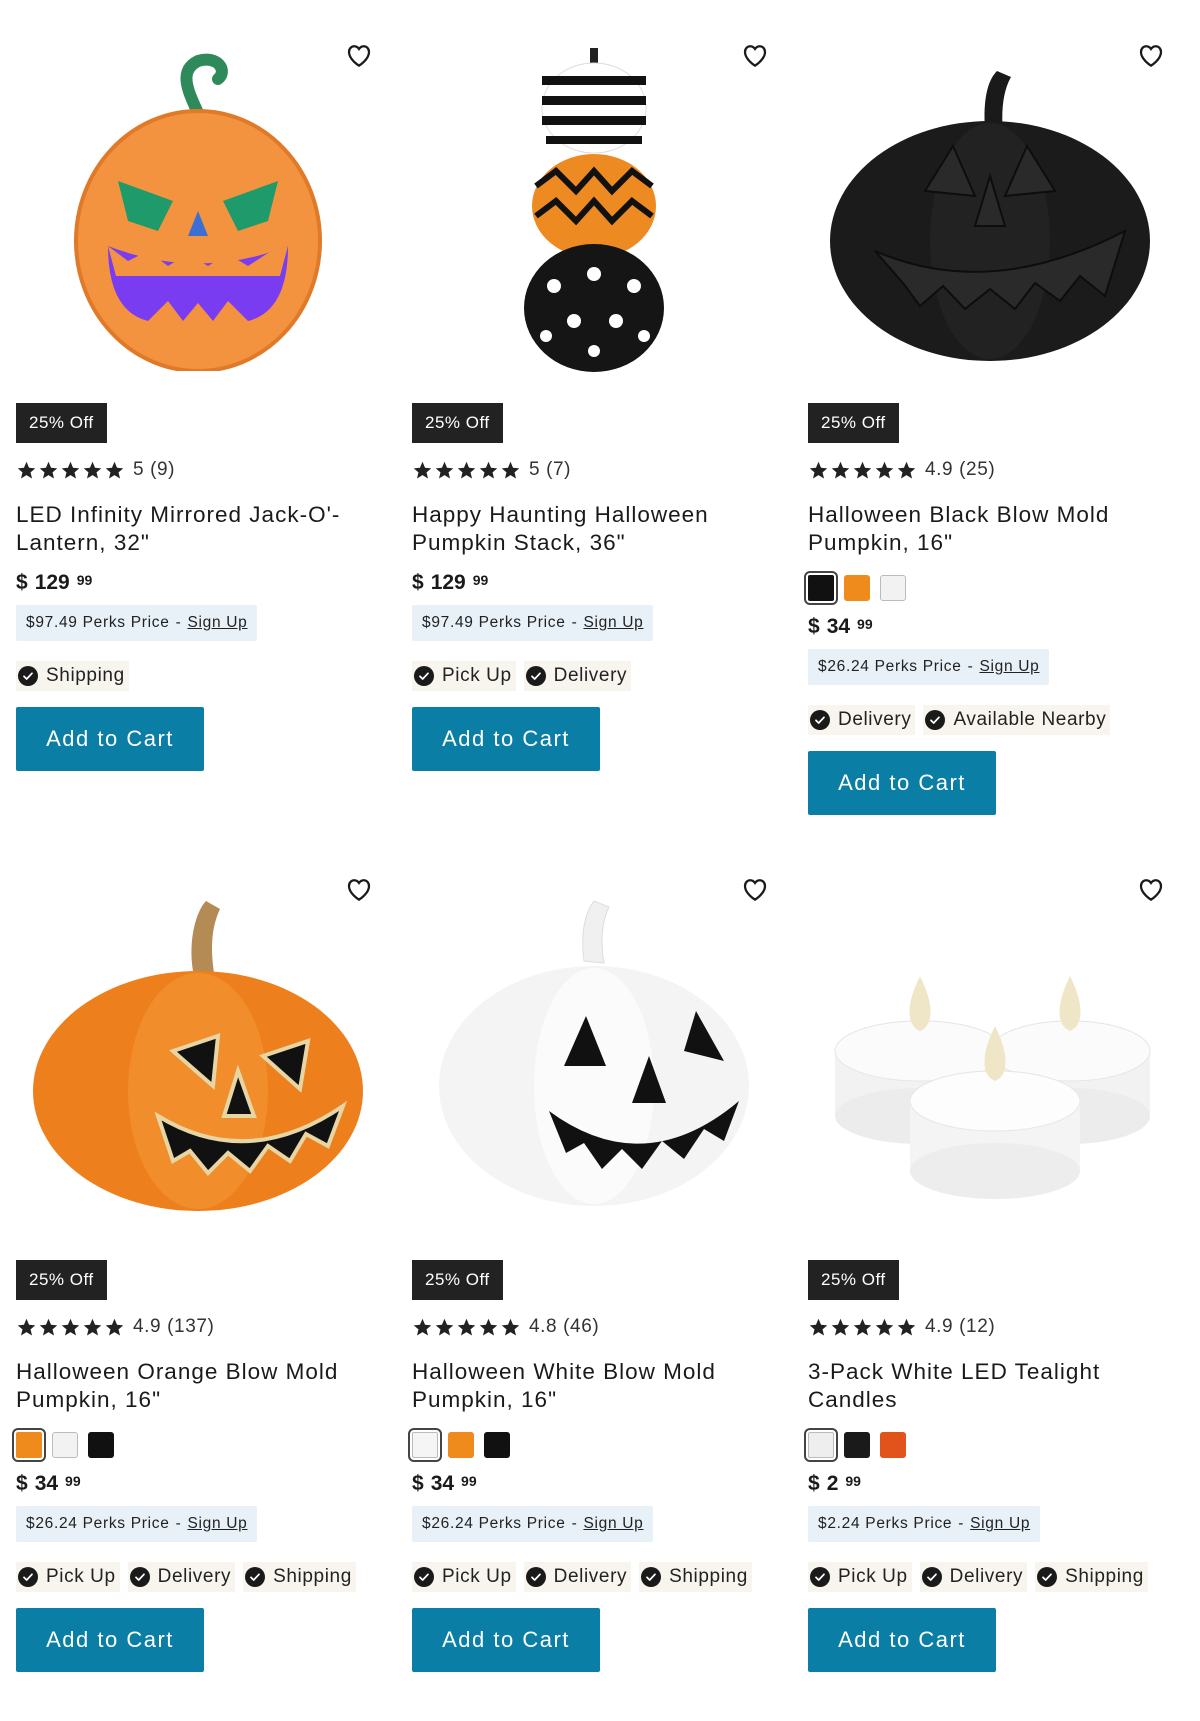 This screenshot has height=1721, width=1200. I want to click on led-tealight-candles-image, so click(992, 1087).